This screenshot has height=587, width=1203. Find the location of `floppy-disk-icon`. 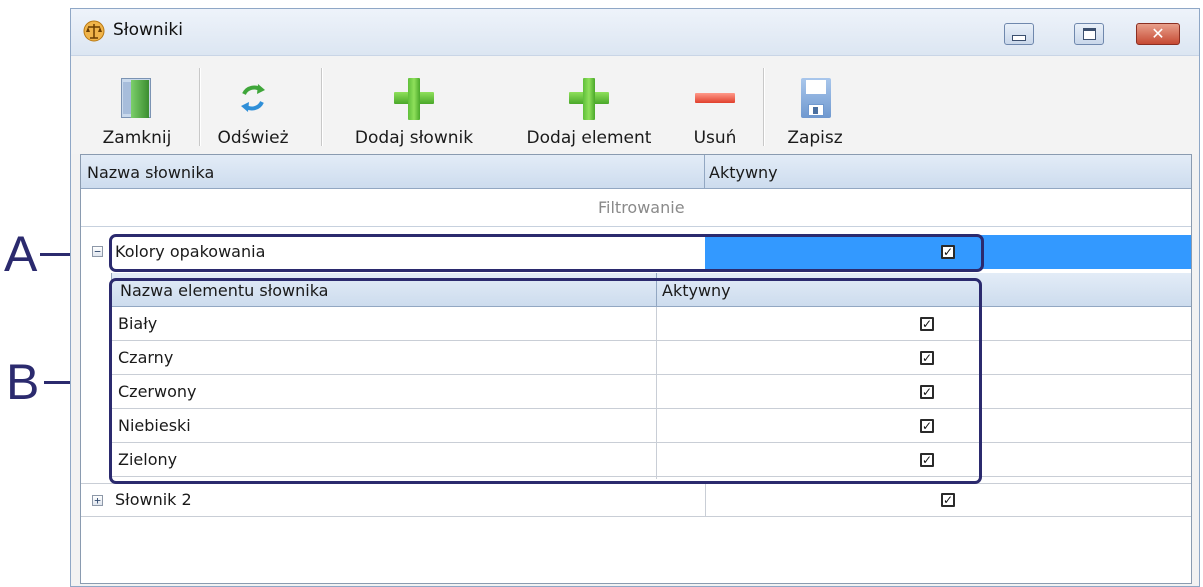

floppy-disk-icon is located at coordinates (815, 98).